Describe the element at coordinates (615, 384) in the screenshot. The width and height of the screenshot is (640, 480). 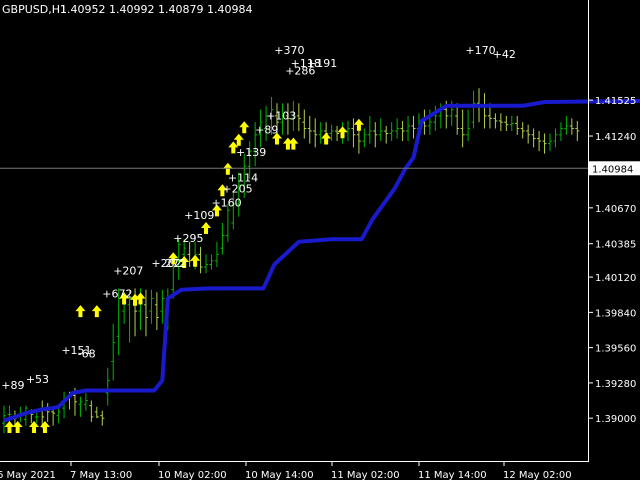
I see `price-tick-label: 1.39280` at that location.